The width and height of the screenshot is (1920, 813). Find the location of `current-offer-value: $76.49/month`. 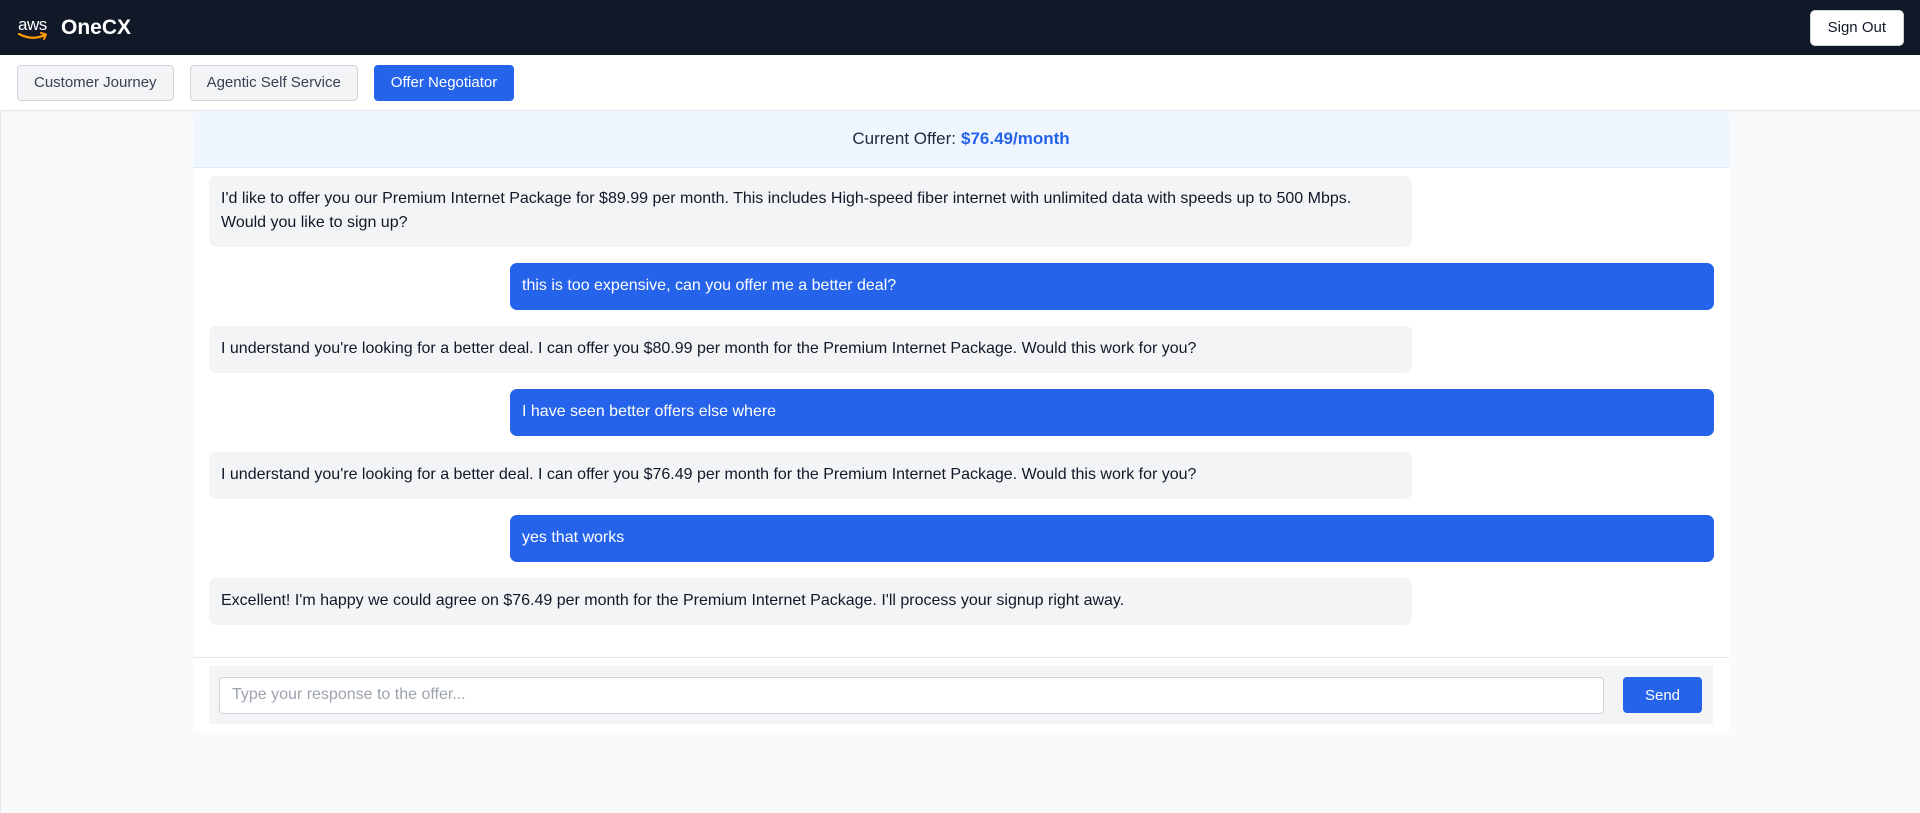

current-offer-value: $76.49/month is located at coordinates (1015, 138).